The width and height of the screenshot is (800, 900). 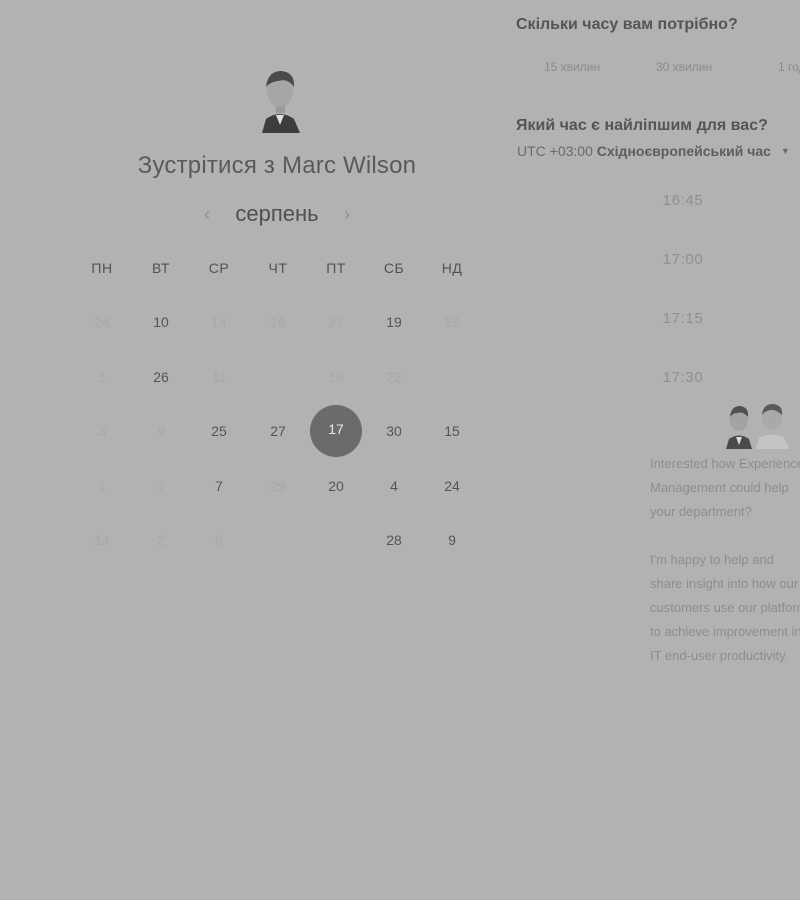 What do you see at coordinates (572, 67) in the screenshot?
I see `duration-option-15: 15 хвилин` at bounding box center [572, 67].